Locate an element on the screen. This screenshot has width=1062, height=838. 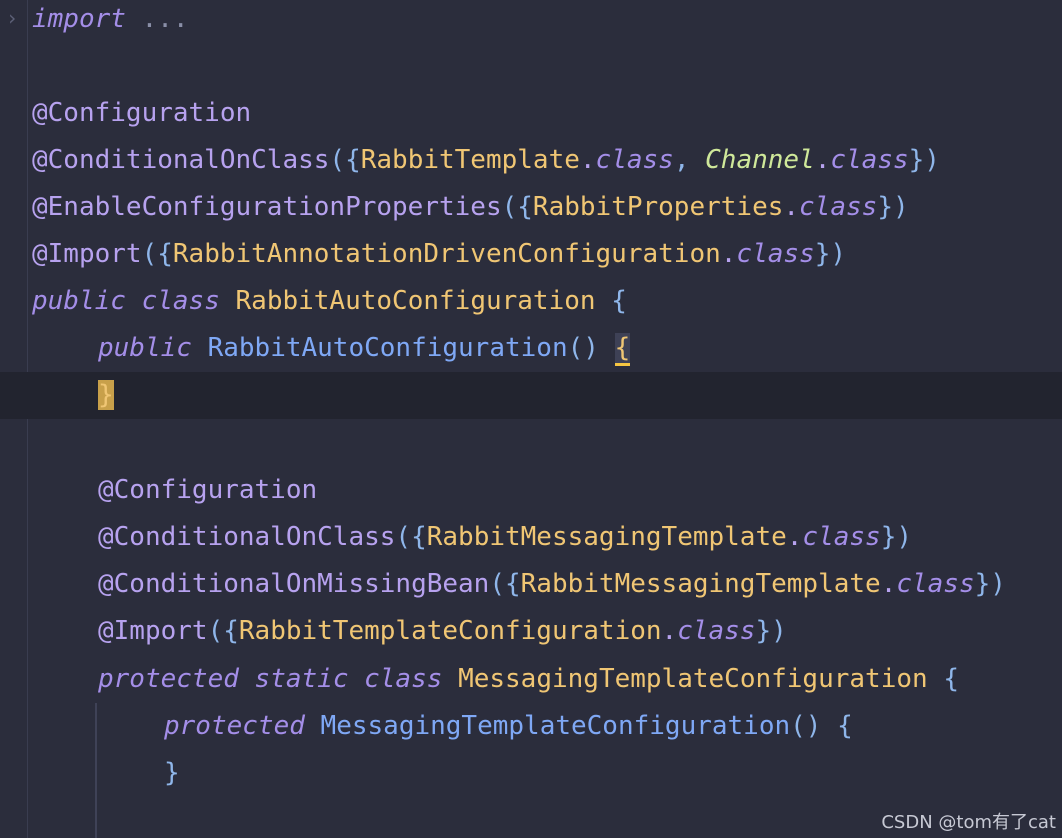
annotation: @EnableConfigurationProperties is located at coordinates (267, 207).